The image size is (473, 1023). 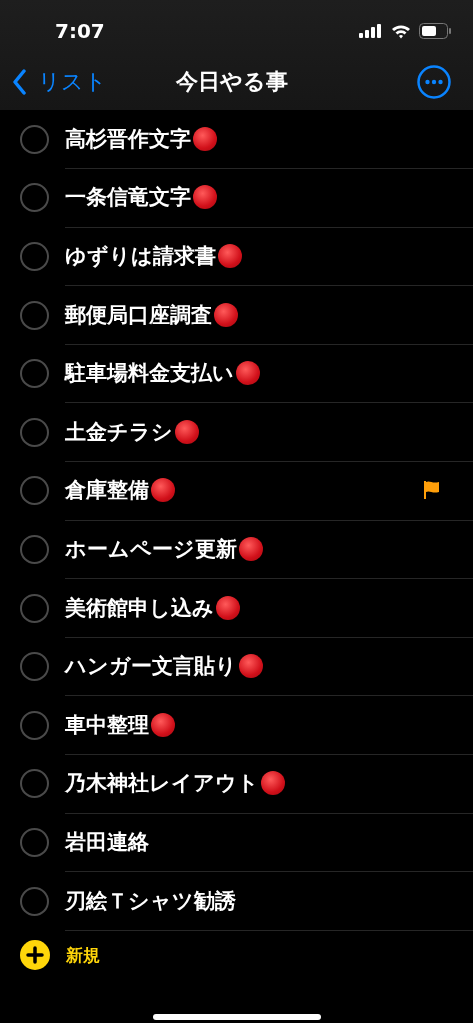 I want to click on reminder-title: 岩田連絡, so click(x=107, y=841).